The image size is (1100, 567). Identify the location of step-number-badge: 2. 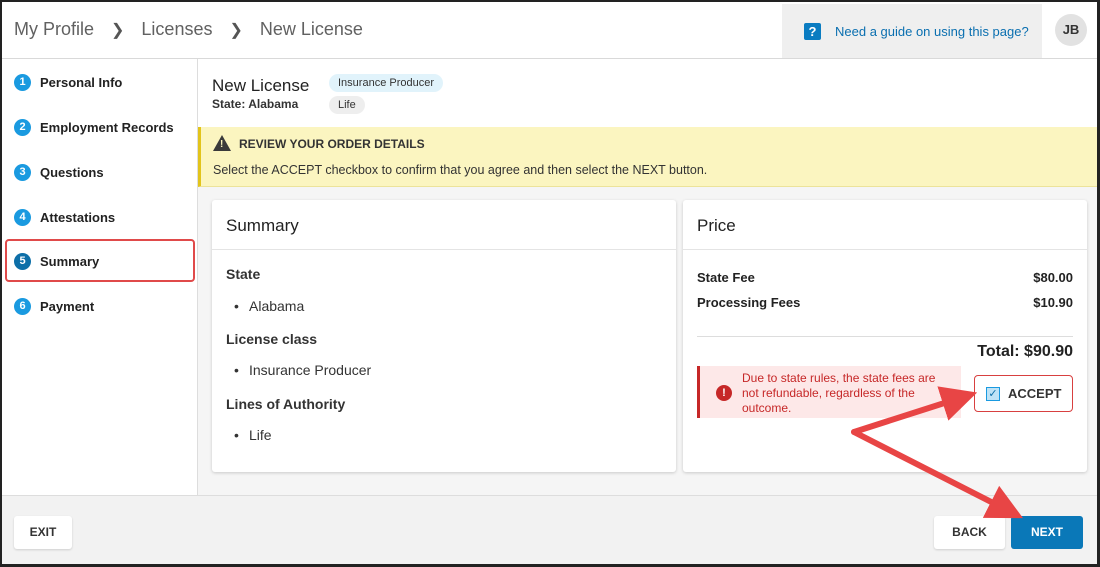
(22, 127).